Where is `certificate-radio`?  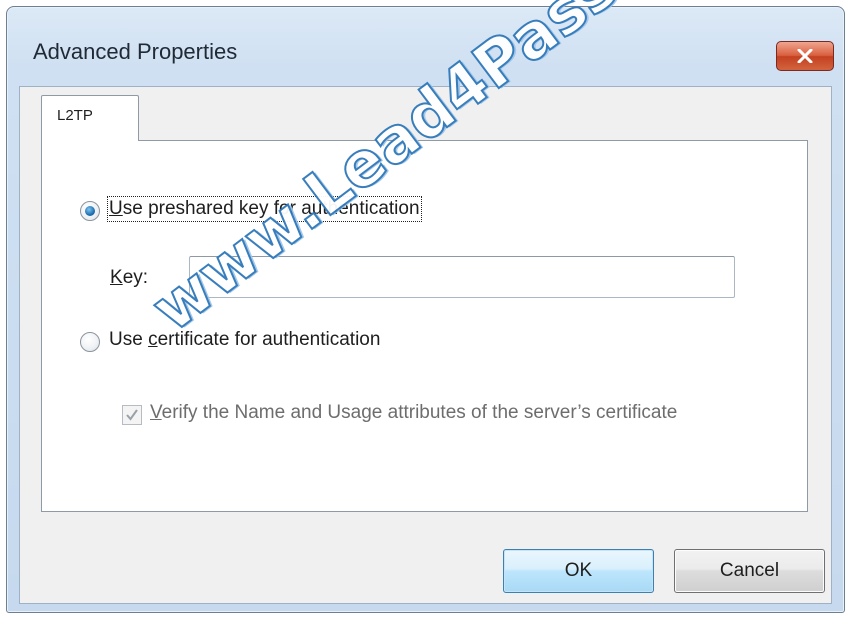
certificate-radio is located at coordinates (90, 342).